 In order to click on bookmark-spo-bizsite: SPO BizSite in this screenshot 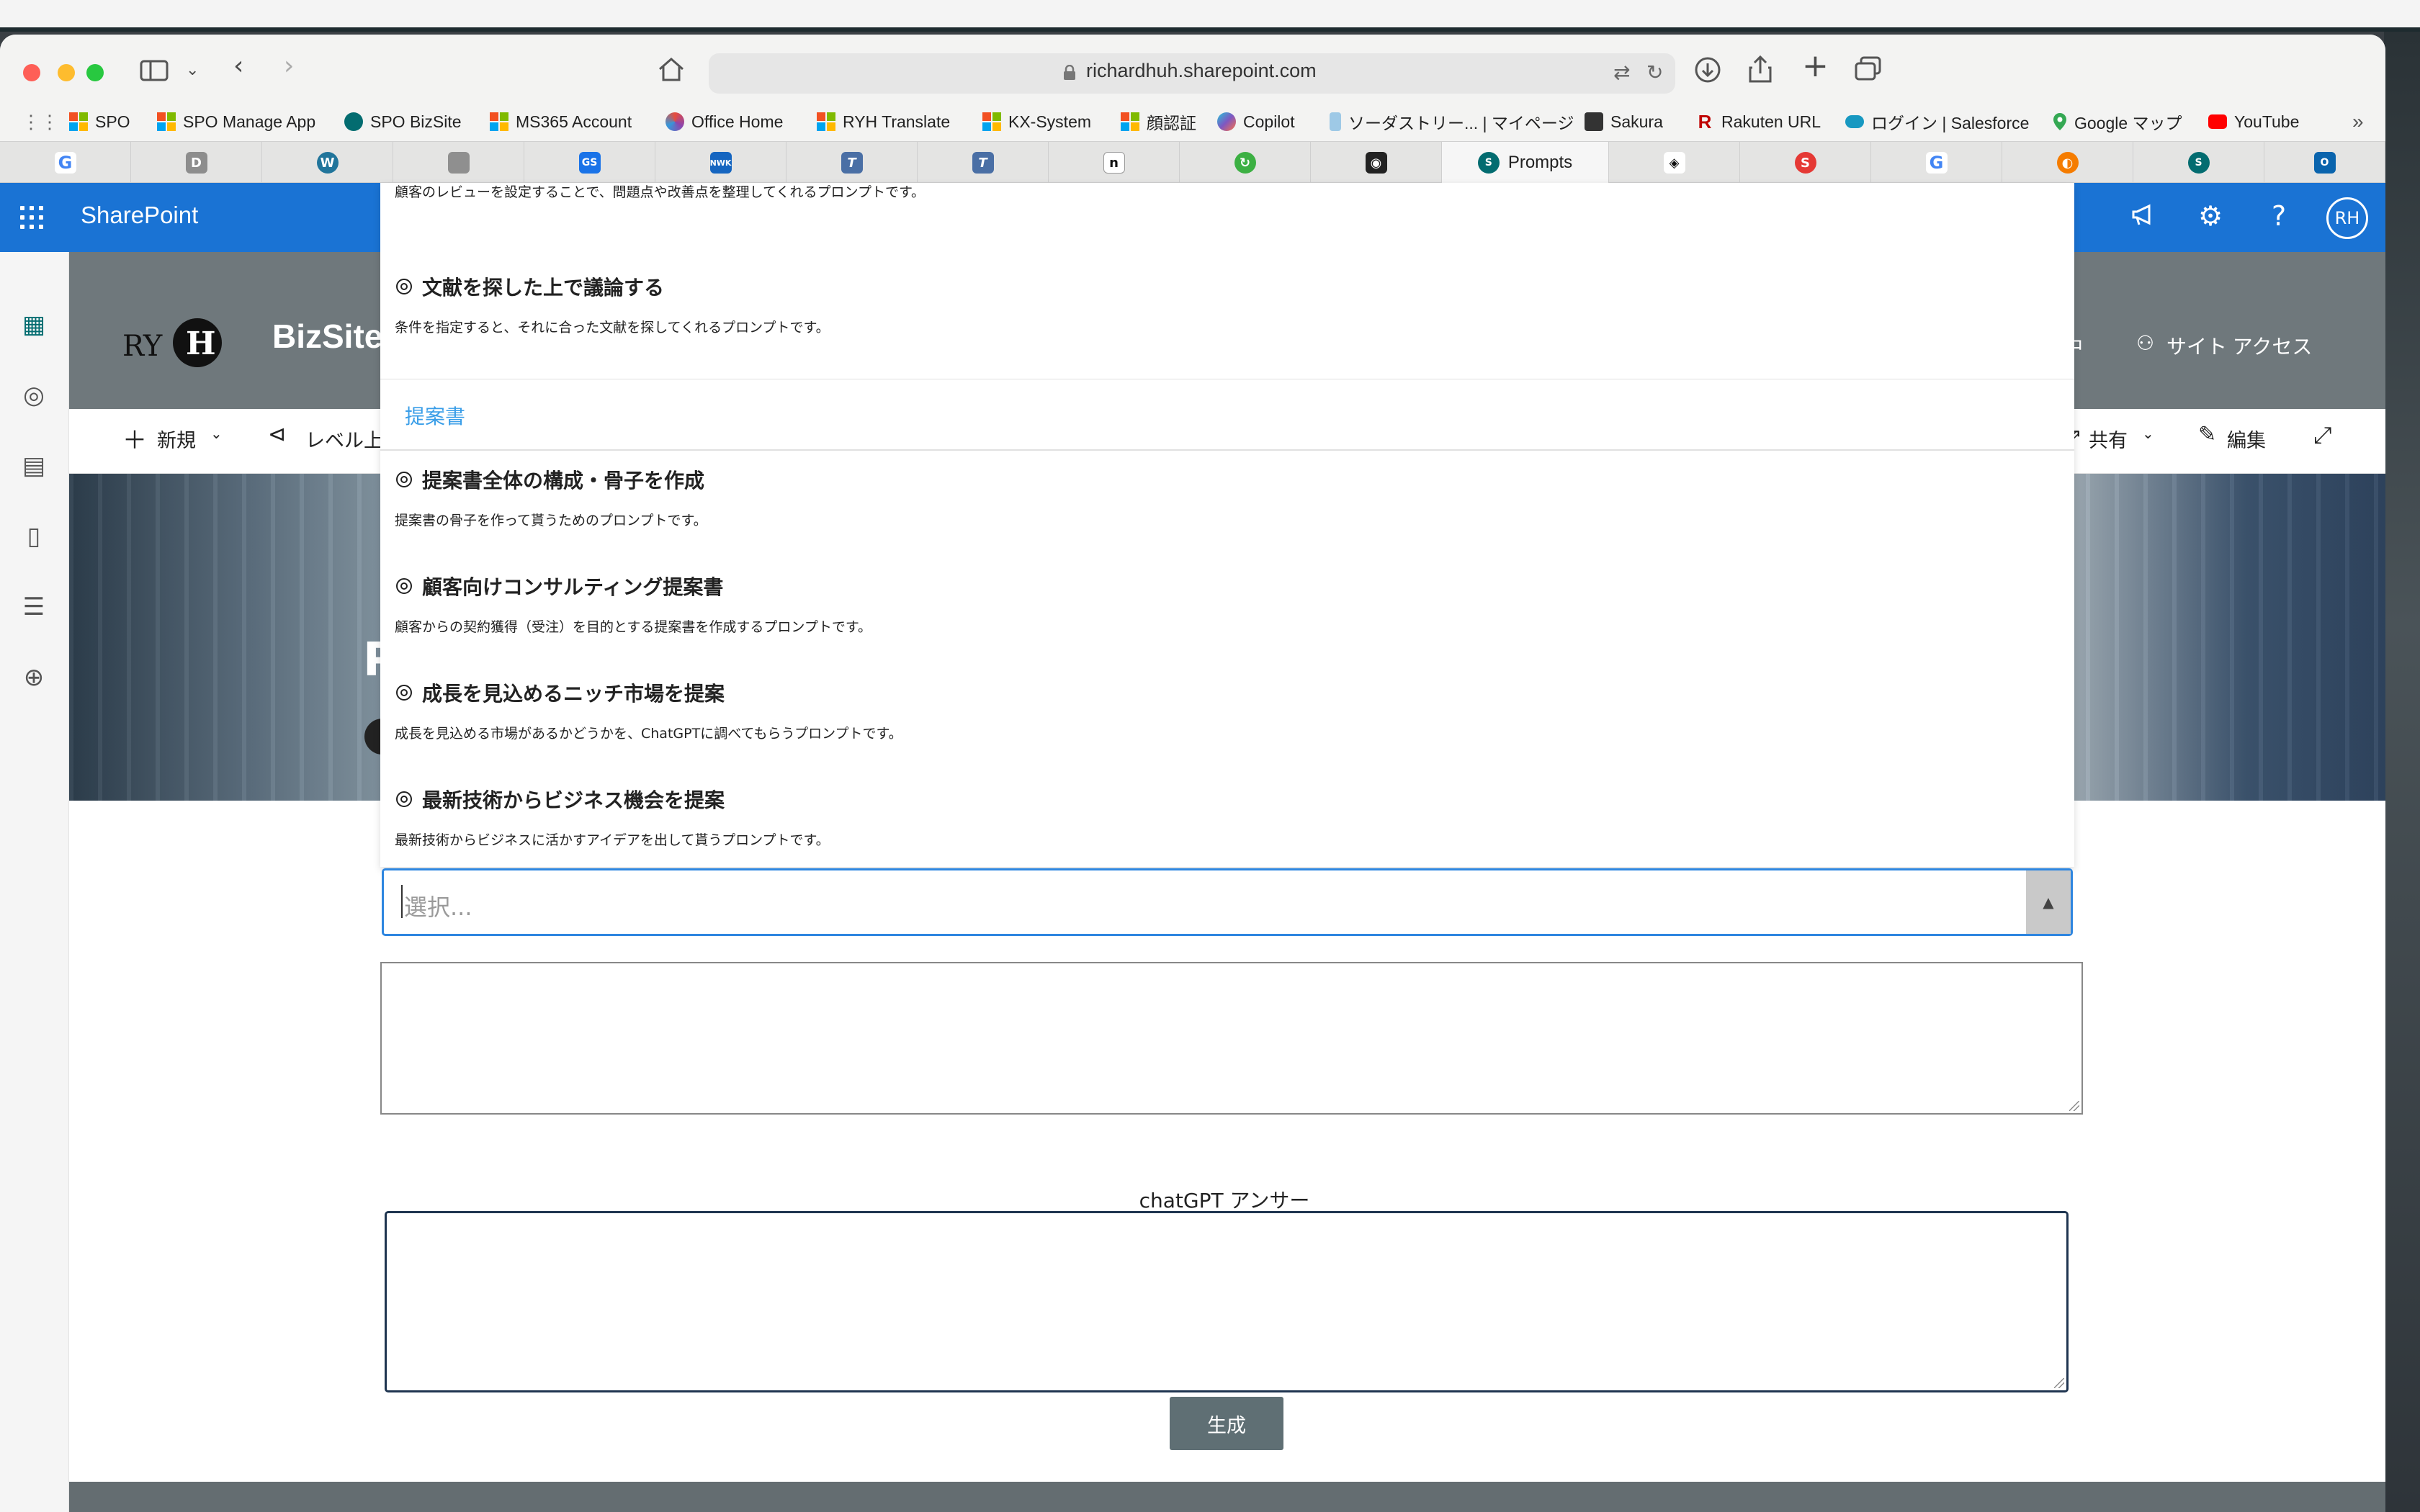, I will do `click(403, 121)`.